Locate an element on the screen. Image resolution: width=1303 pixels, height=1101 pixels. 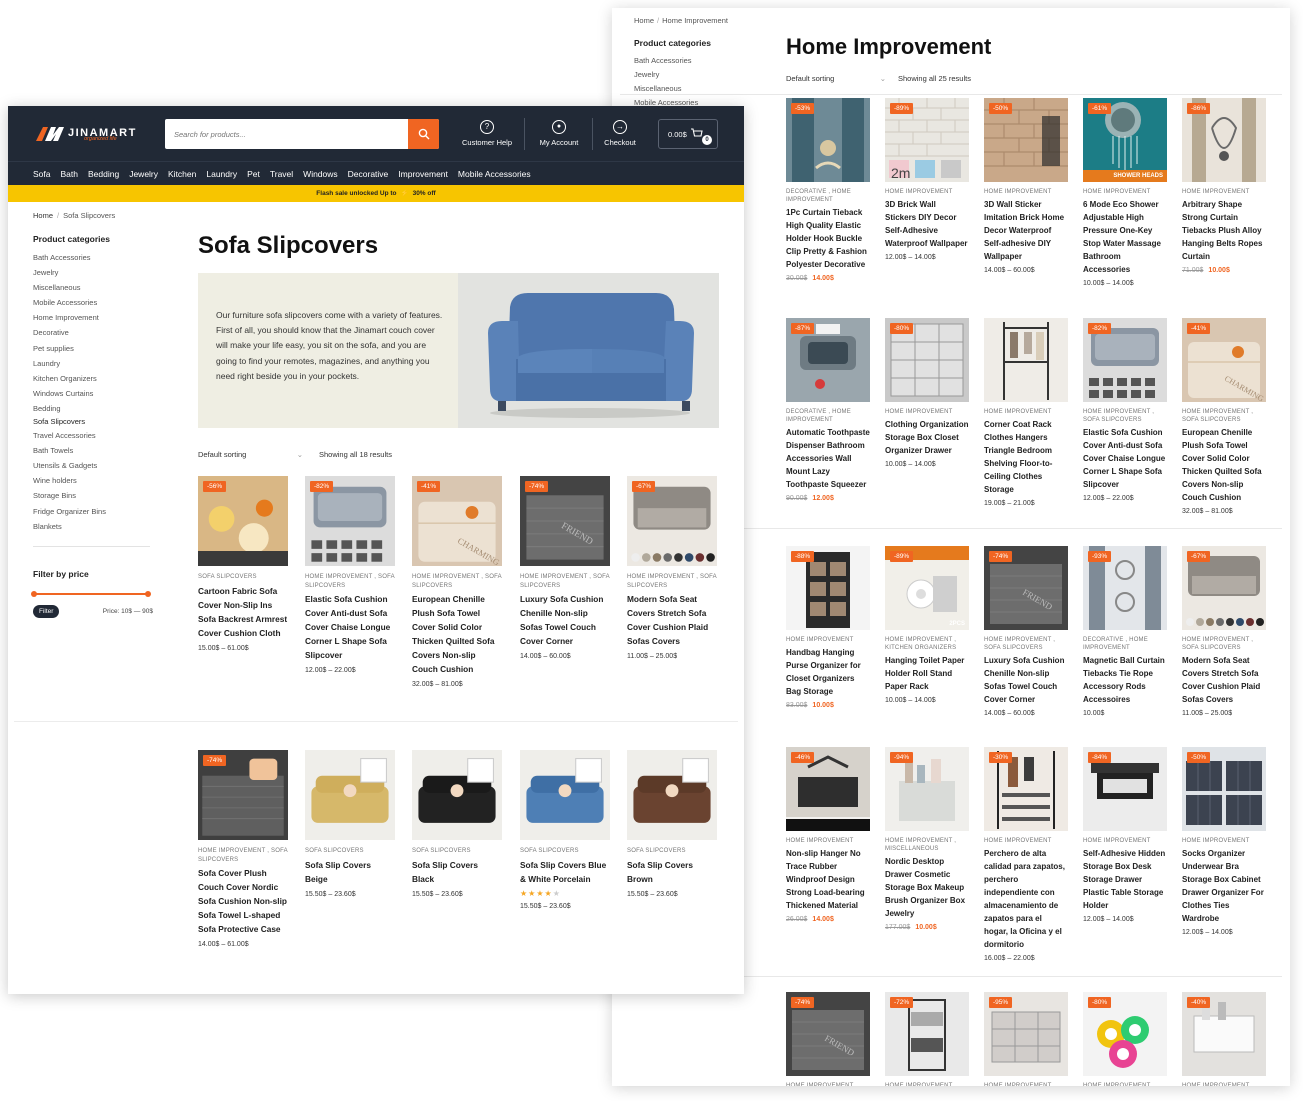
nav-item: Kitchen is located at coordinates (182, 174).